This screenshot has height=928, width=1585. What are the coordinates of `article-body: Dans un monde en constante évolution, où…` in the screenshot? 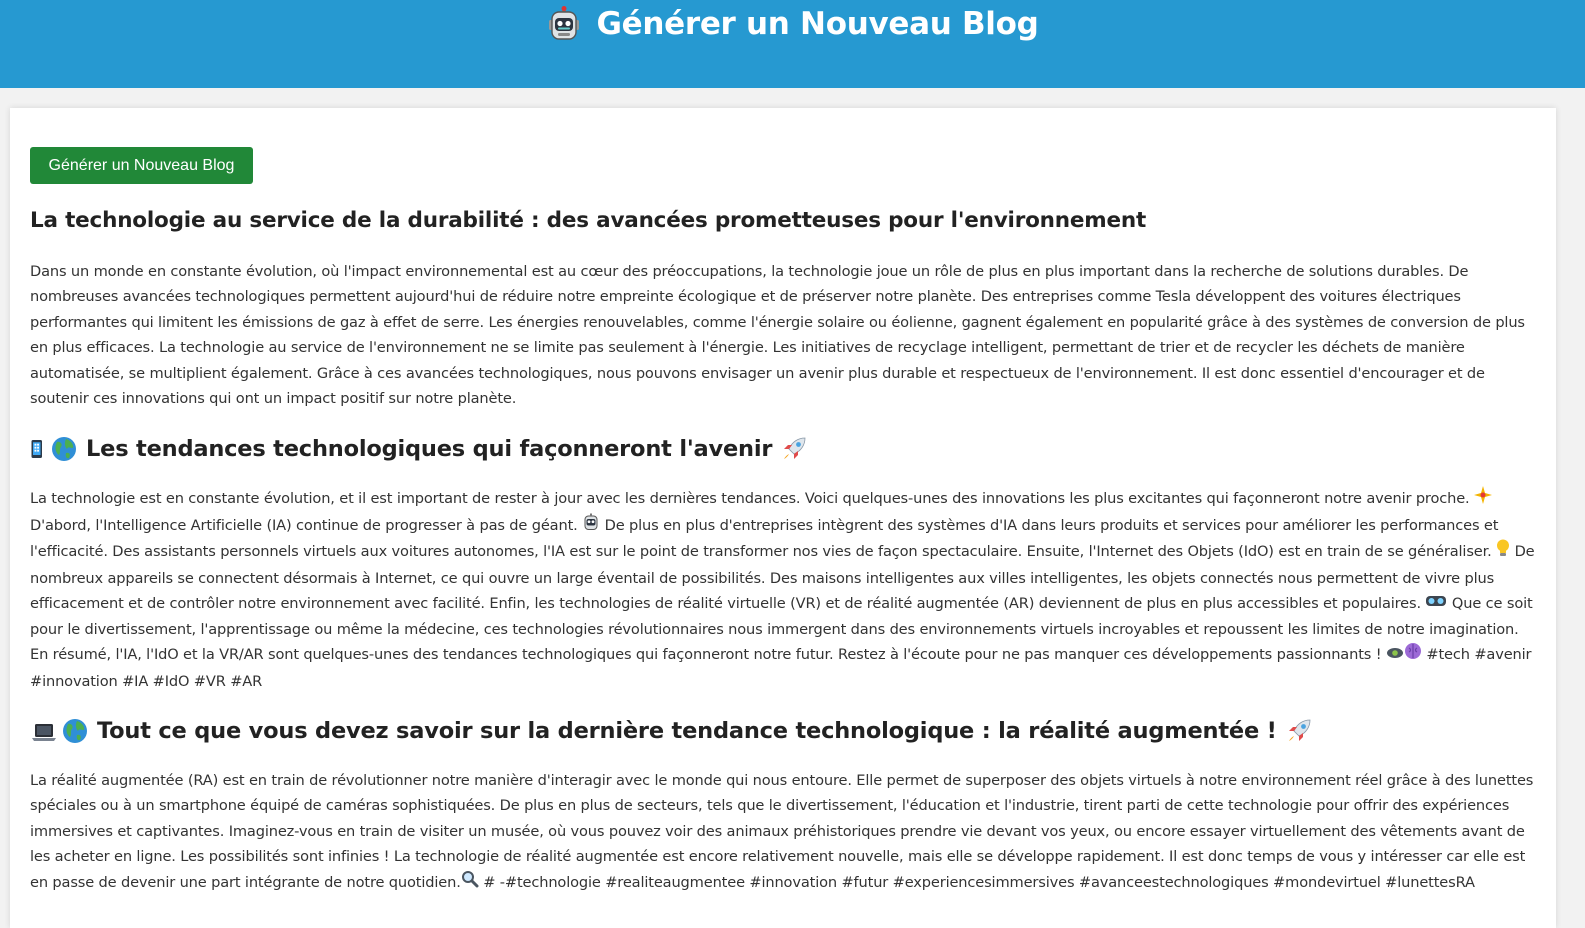 It's located at (777, 335).